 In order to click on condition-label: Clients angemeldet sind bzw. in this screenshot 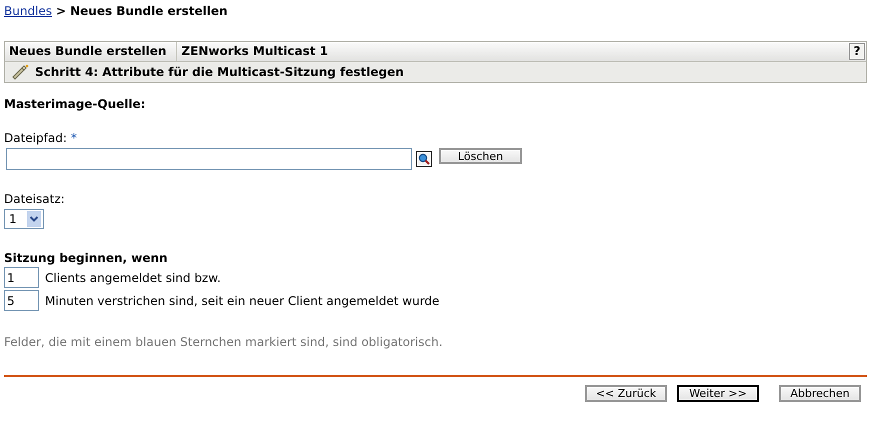, I will do `click(133, 277)`.